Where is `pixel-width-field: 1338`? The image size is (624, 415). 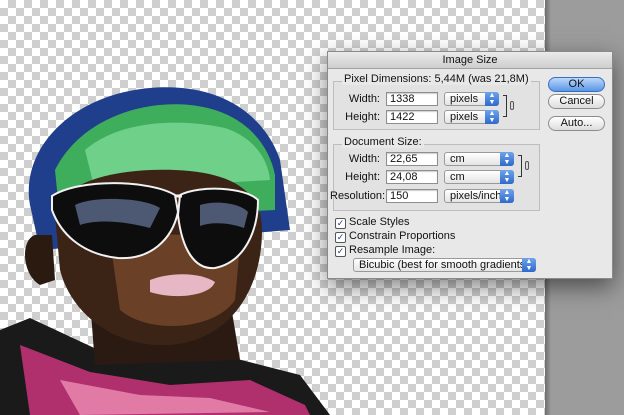 pixel-width-field: 1338 is located at coordinates (412, 99).